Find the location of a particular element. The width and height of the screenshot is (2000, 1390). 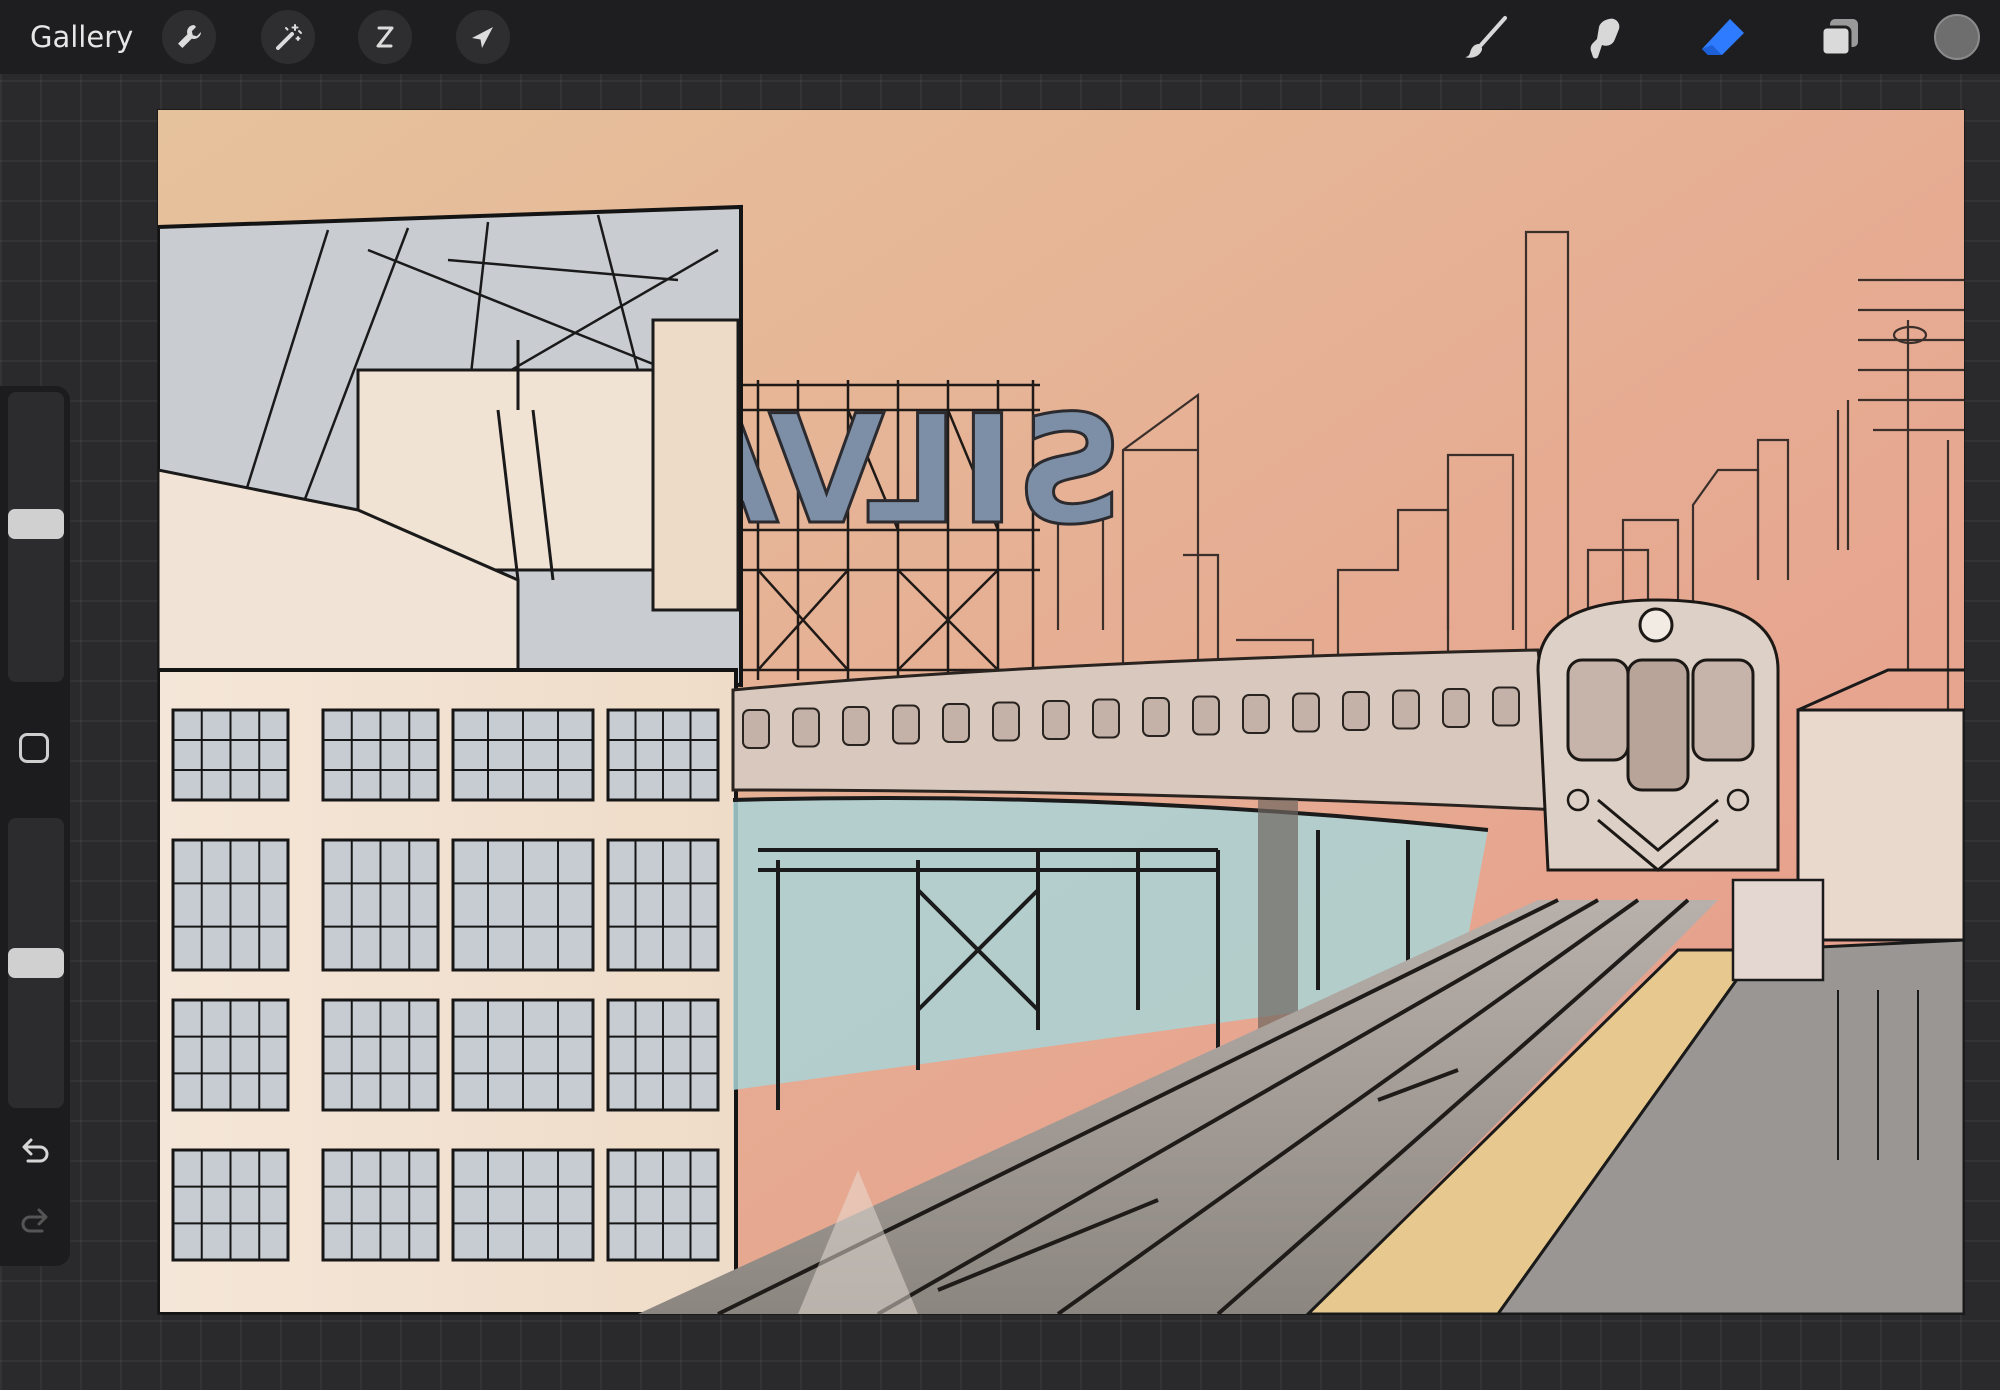

smudge-tool-button is located at coordinates (1604, 38).